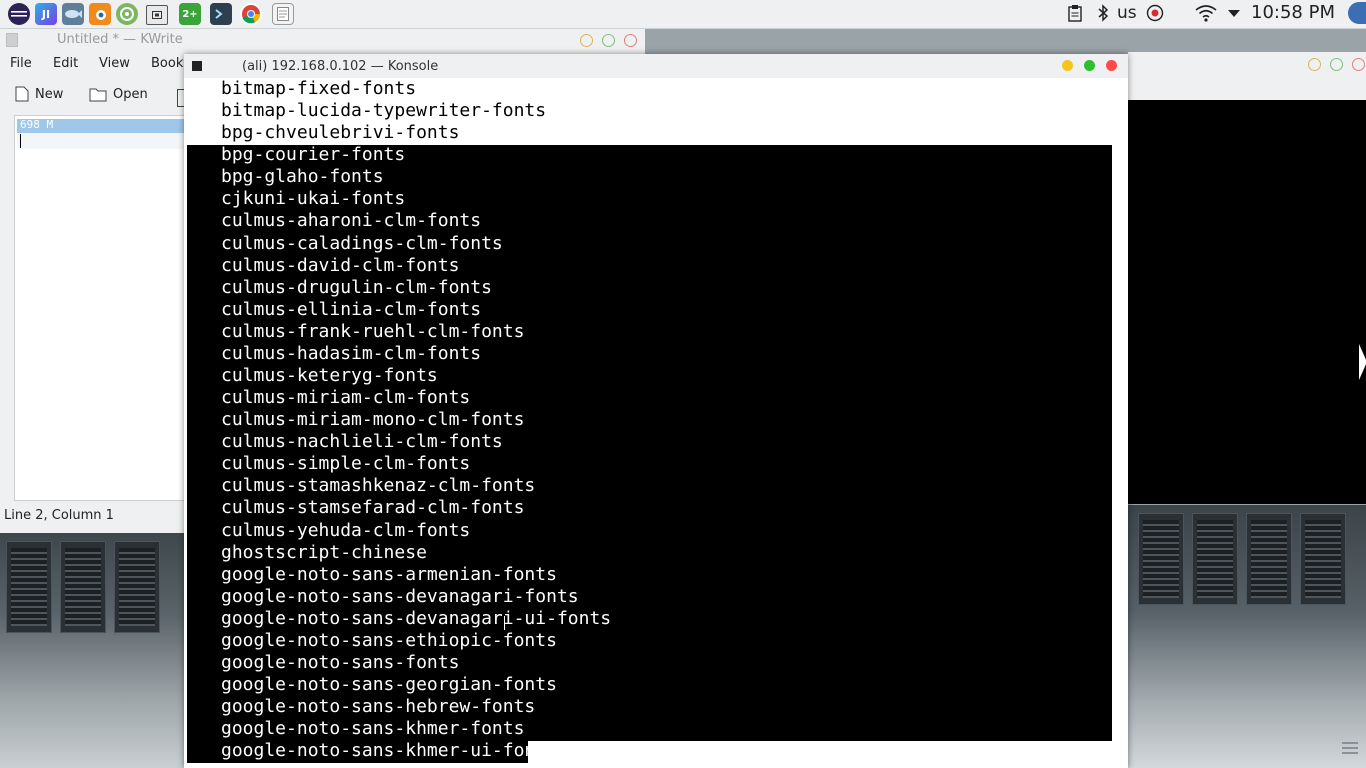  What do you see at coordinates (12, 40) in the screenshot?
I see `kwrite-app-icon` at bounding box center [12, 40].